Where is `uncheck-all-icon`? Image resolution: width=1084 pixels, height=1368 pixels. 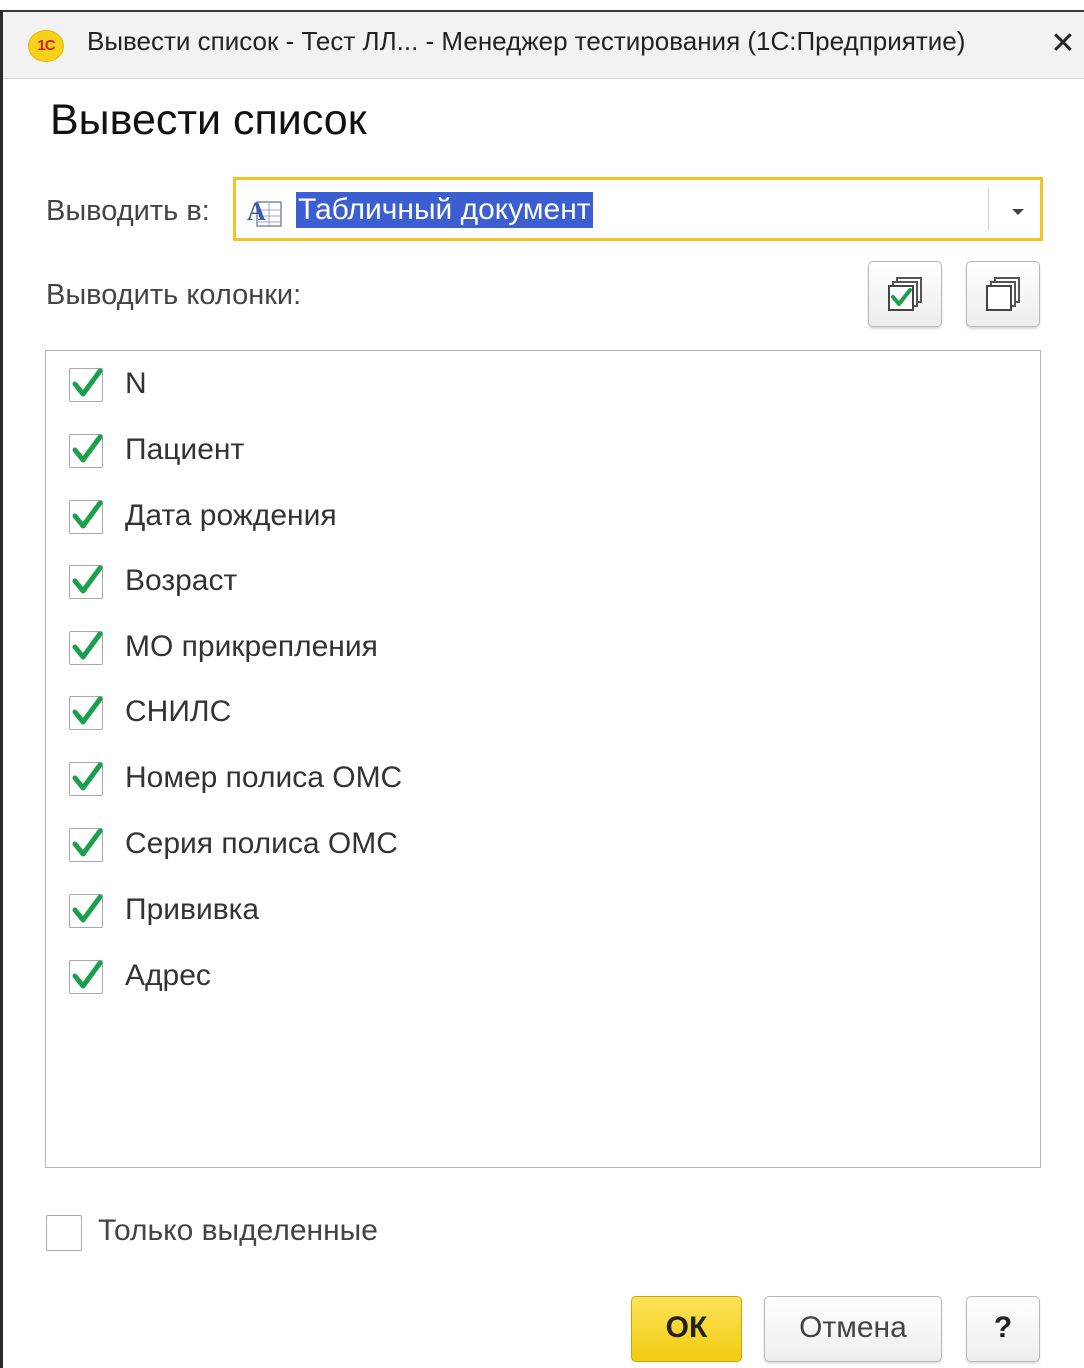 uncheck-all-icon is located at coordinates (1003, 294).